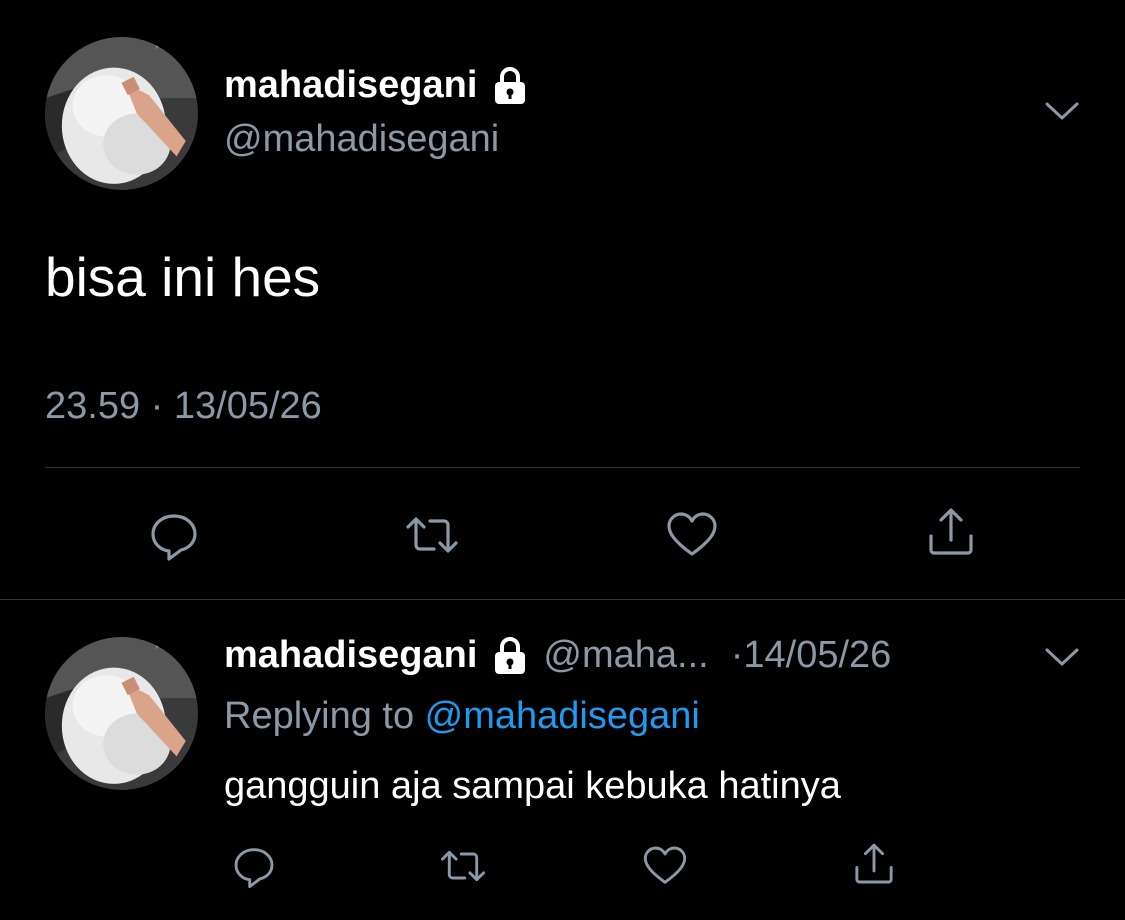  I want to click on user-handle: @mahadisegani, so click(361, 139).